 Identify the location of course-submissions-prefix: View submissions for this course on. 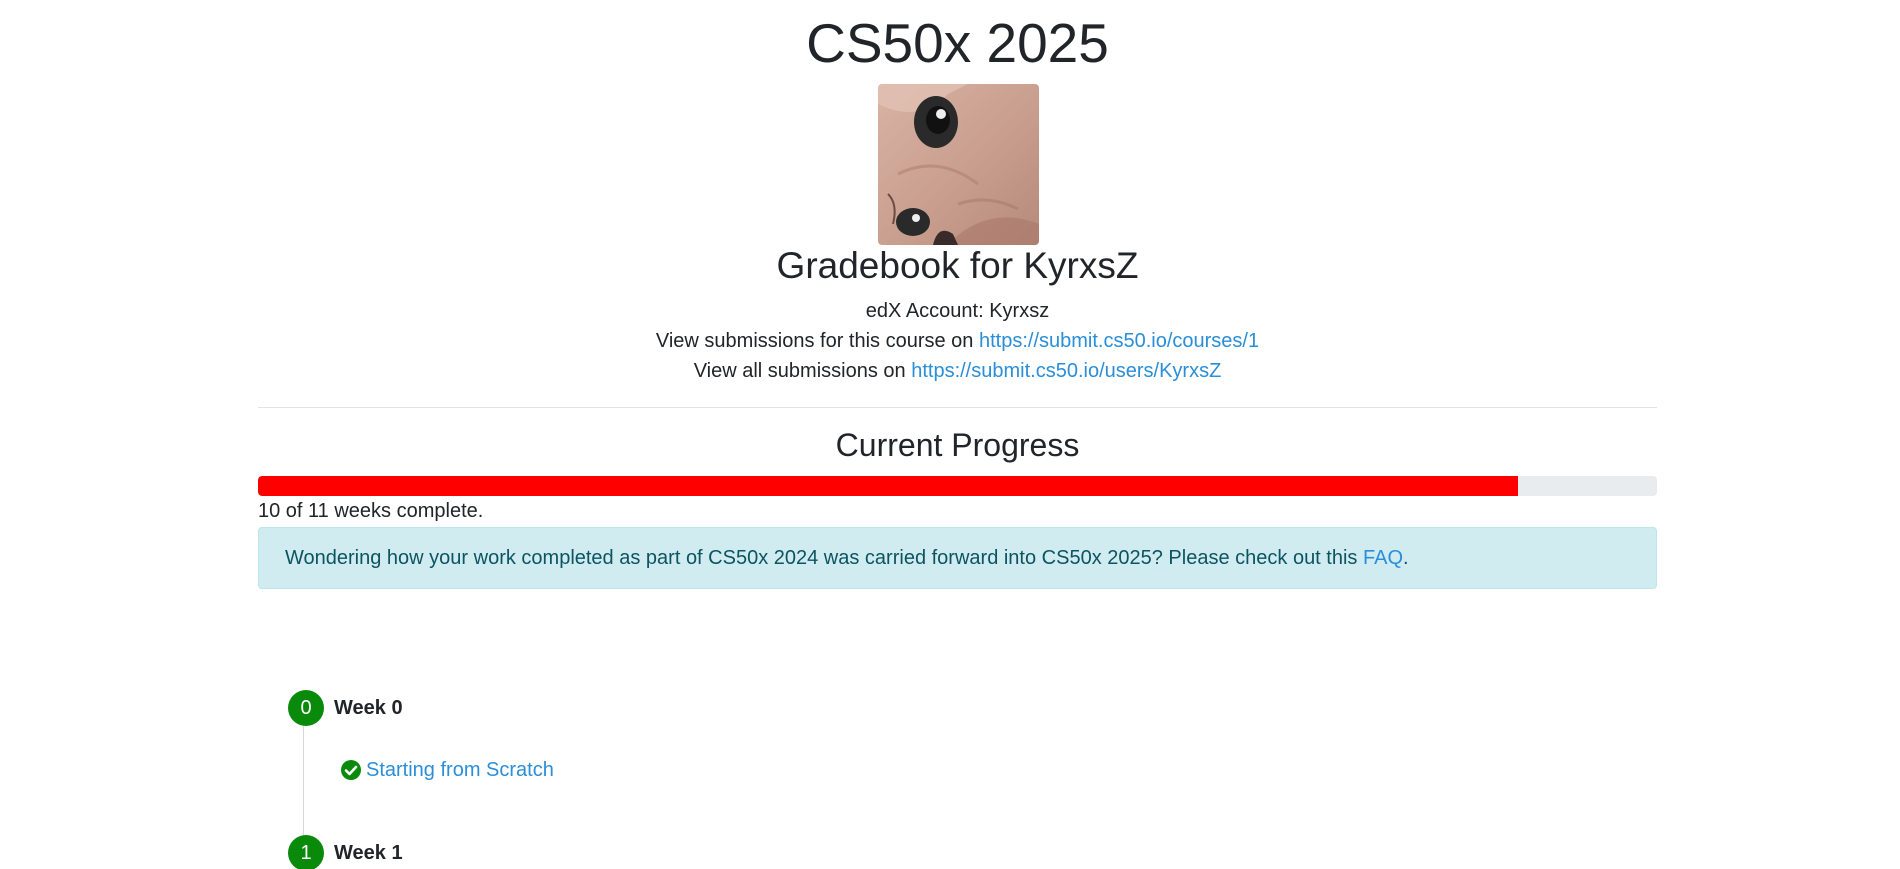
(817, 341).